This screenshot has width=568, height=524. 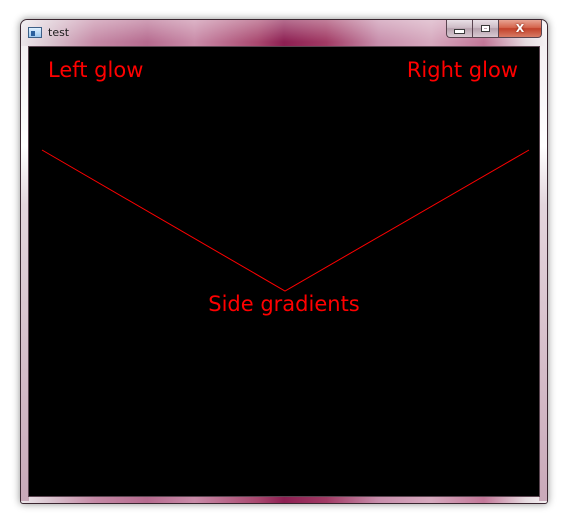 I want to click on close-icon: X, so click(x=520, y=28).